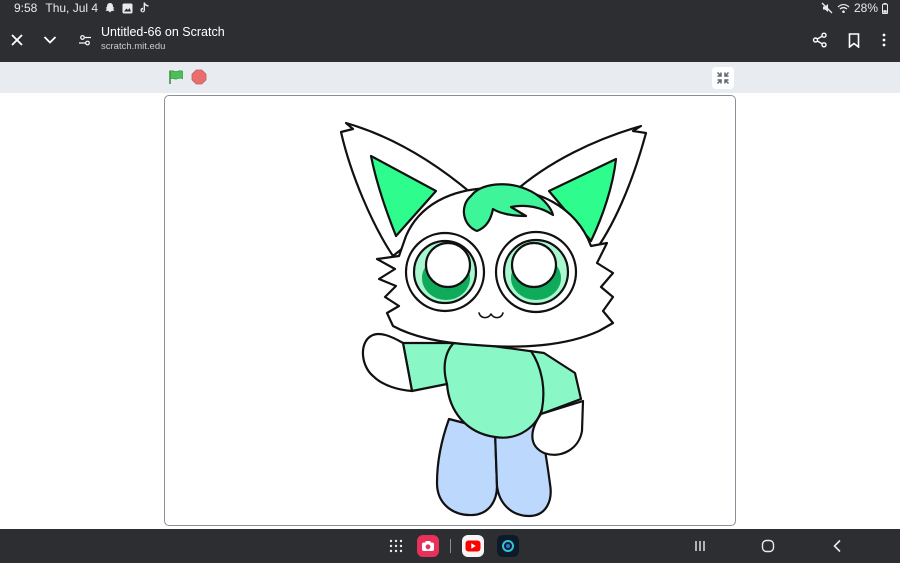 The image size is (900, 563). I want to click on page-title-block: Untitled-66 on Scratch scratch.mit.edu, so click(163, 38).